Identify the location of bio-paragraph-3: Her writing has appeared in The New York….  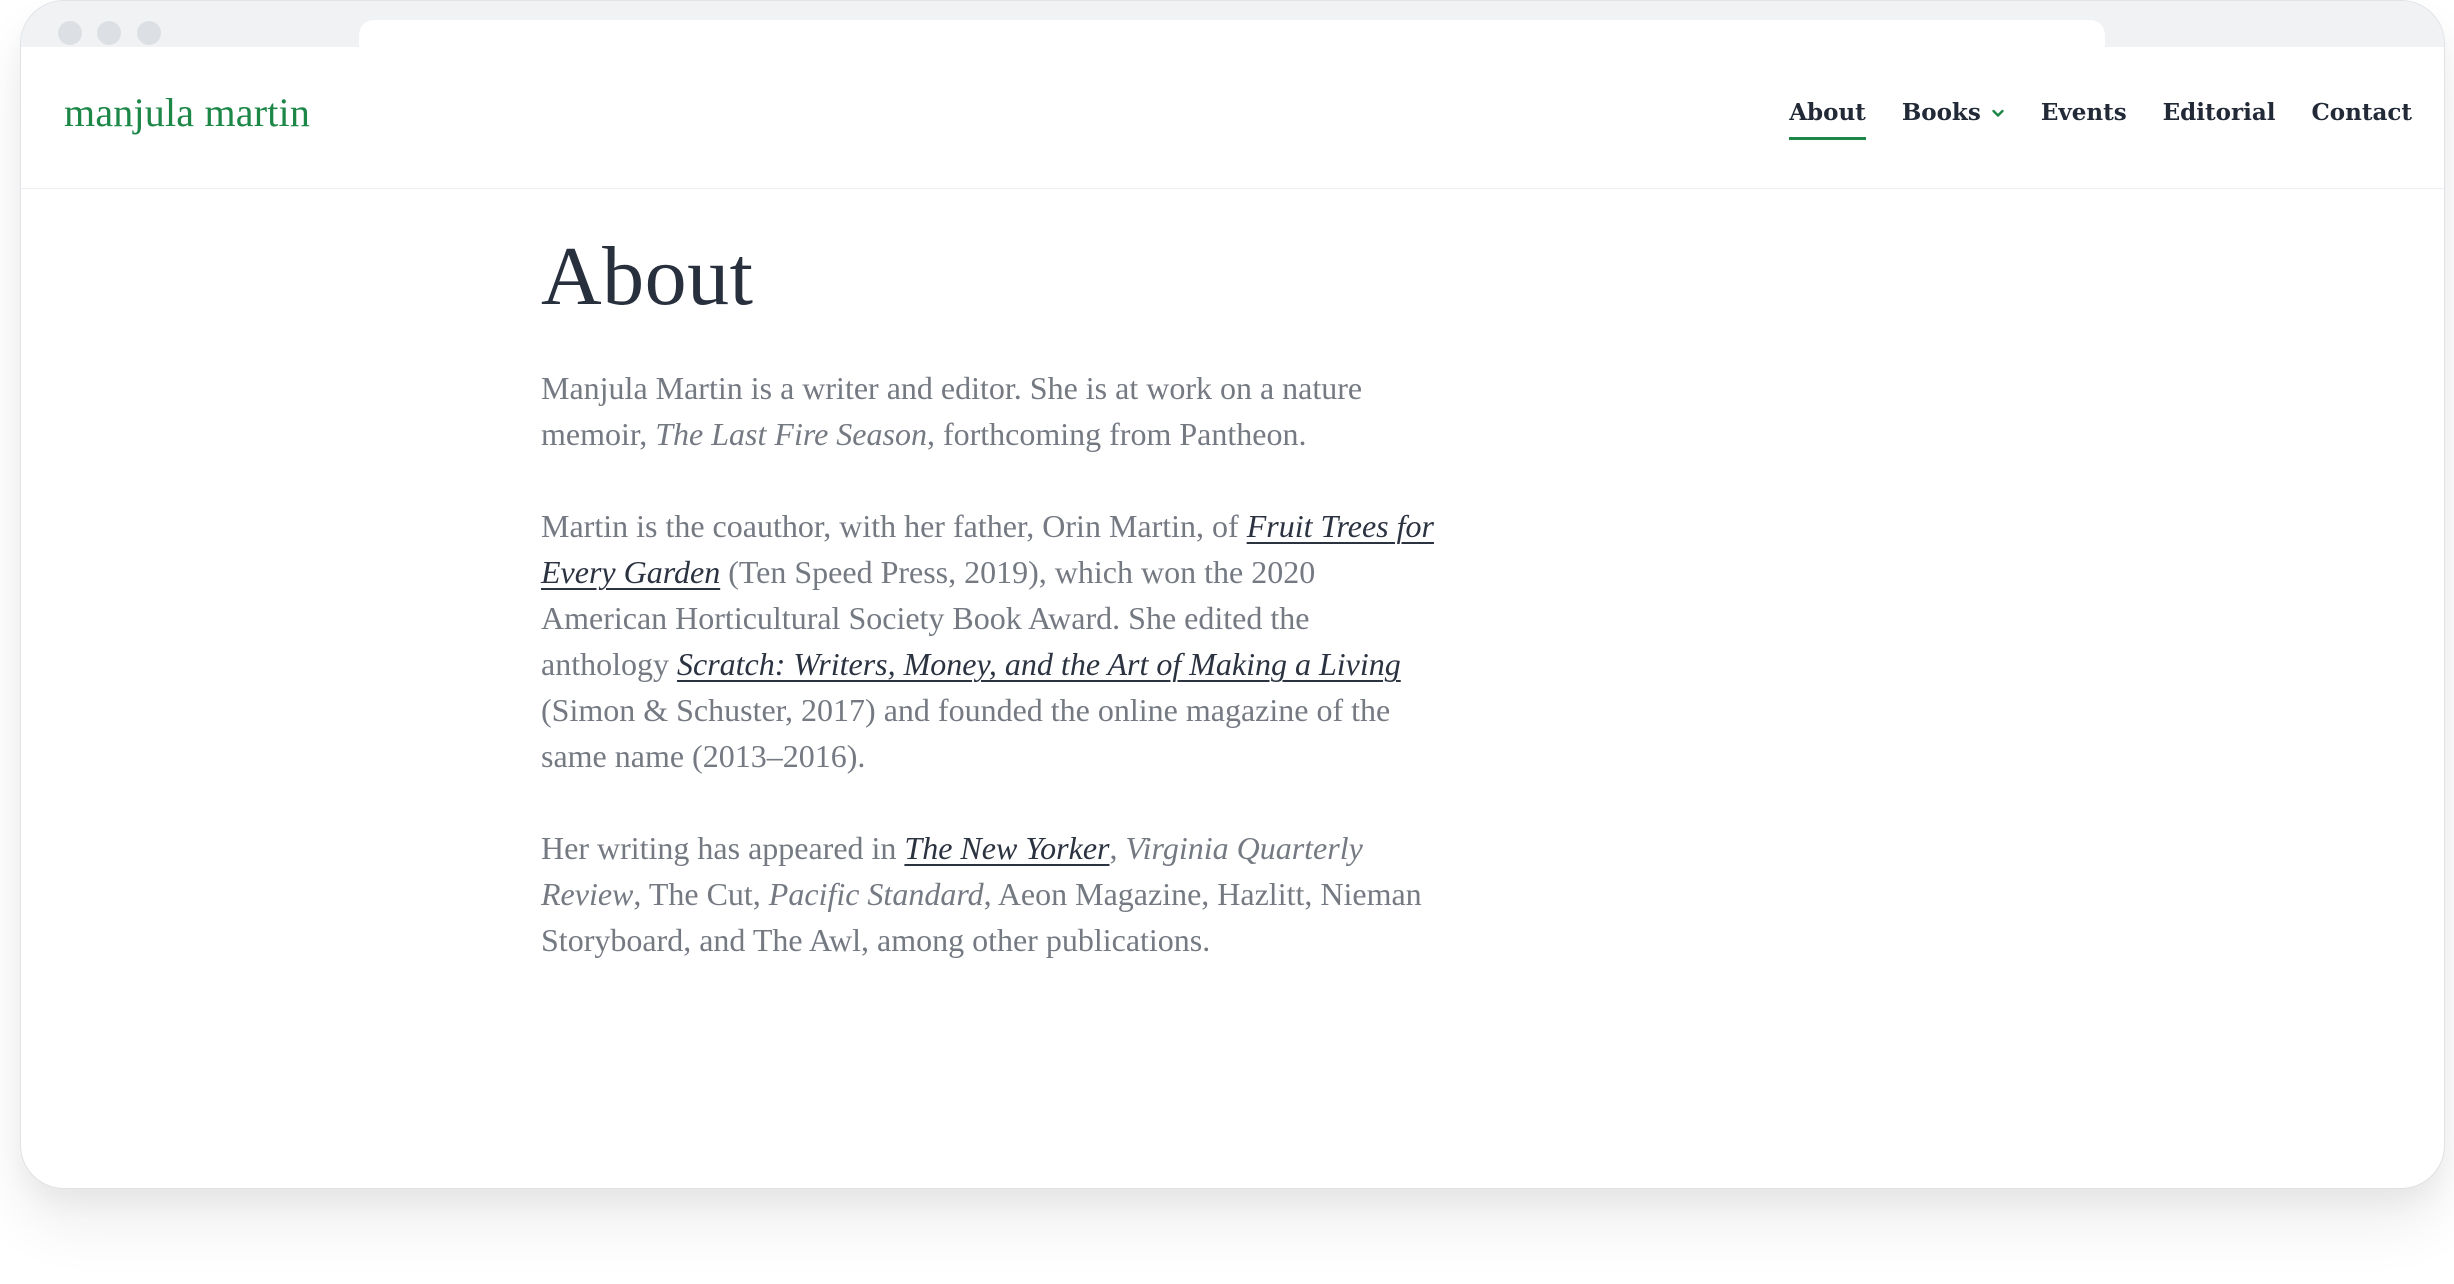
(991, 894).